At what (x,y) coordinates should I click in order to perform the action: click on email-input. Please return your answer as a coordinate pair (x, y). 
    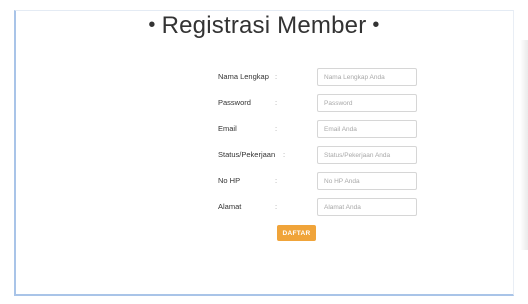
    Looking at the image, I should click on (367, 129).